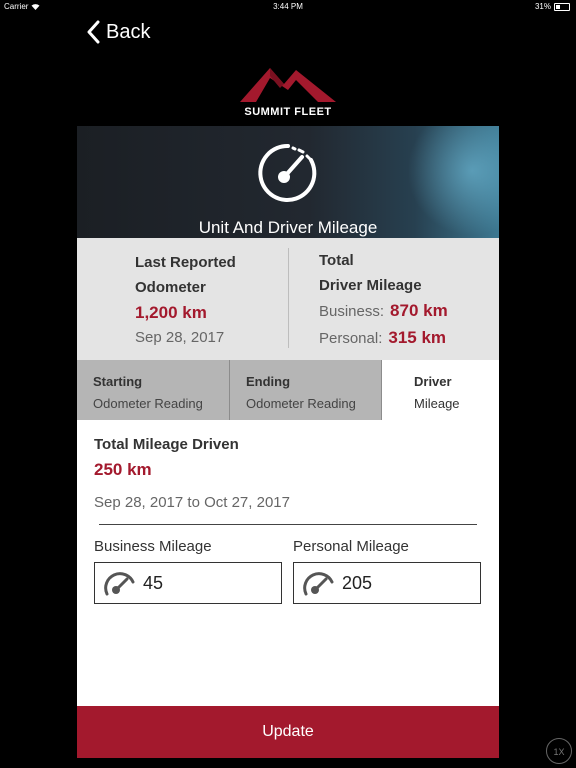 The image size is (576, 768). I want to click on business-mileage-field: 45, so click(188, 583).